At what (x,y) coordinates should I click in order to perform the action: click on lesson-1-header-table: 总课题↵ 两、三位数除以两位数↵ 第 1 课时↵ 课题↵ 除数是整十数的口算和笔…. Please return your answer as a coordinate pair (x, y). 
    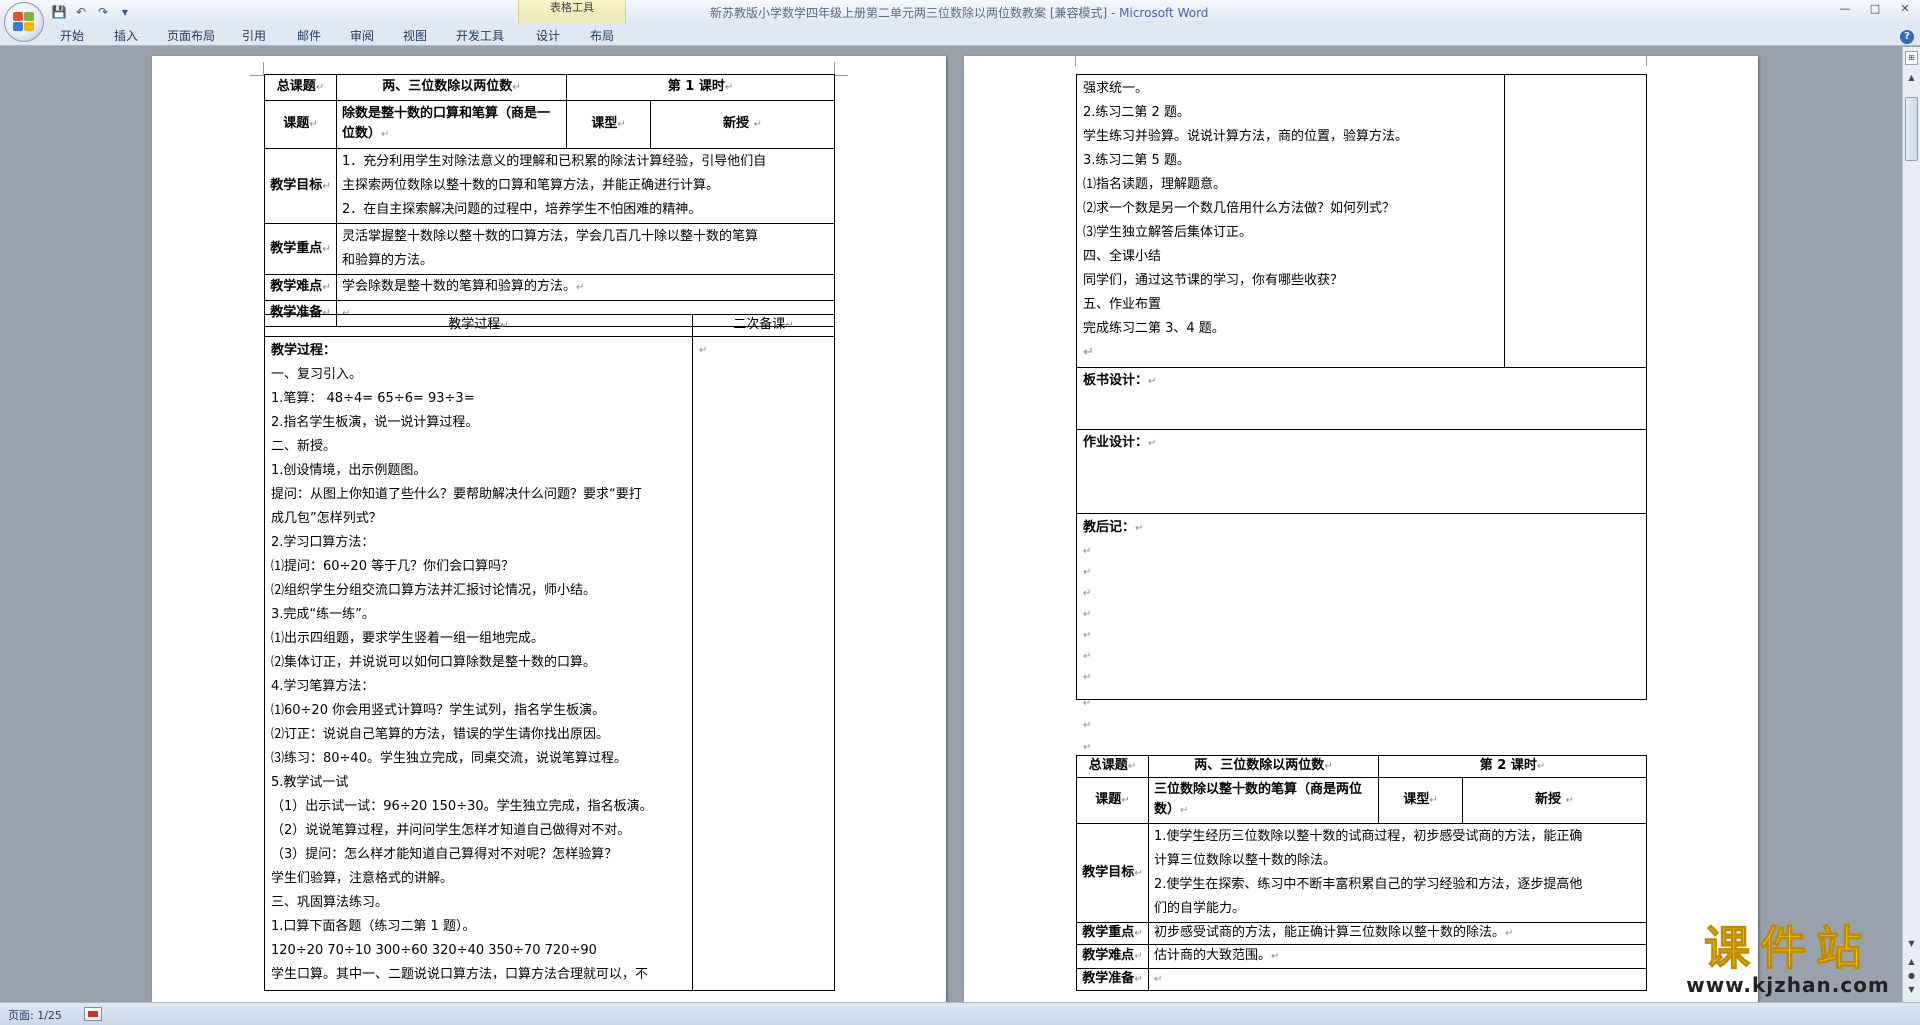
    Looking at the image, I should click on (550, 200).